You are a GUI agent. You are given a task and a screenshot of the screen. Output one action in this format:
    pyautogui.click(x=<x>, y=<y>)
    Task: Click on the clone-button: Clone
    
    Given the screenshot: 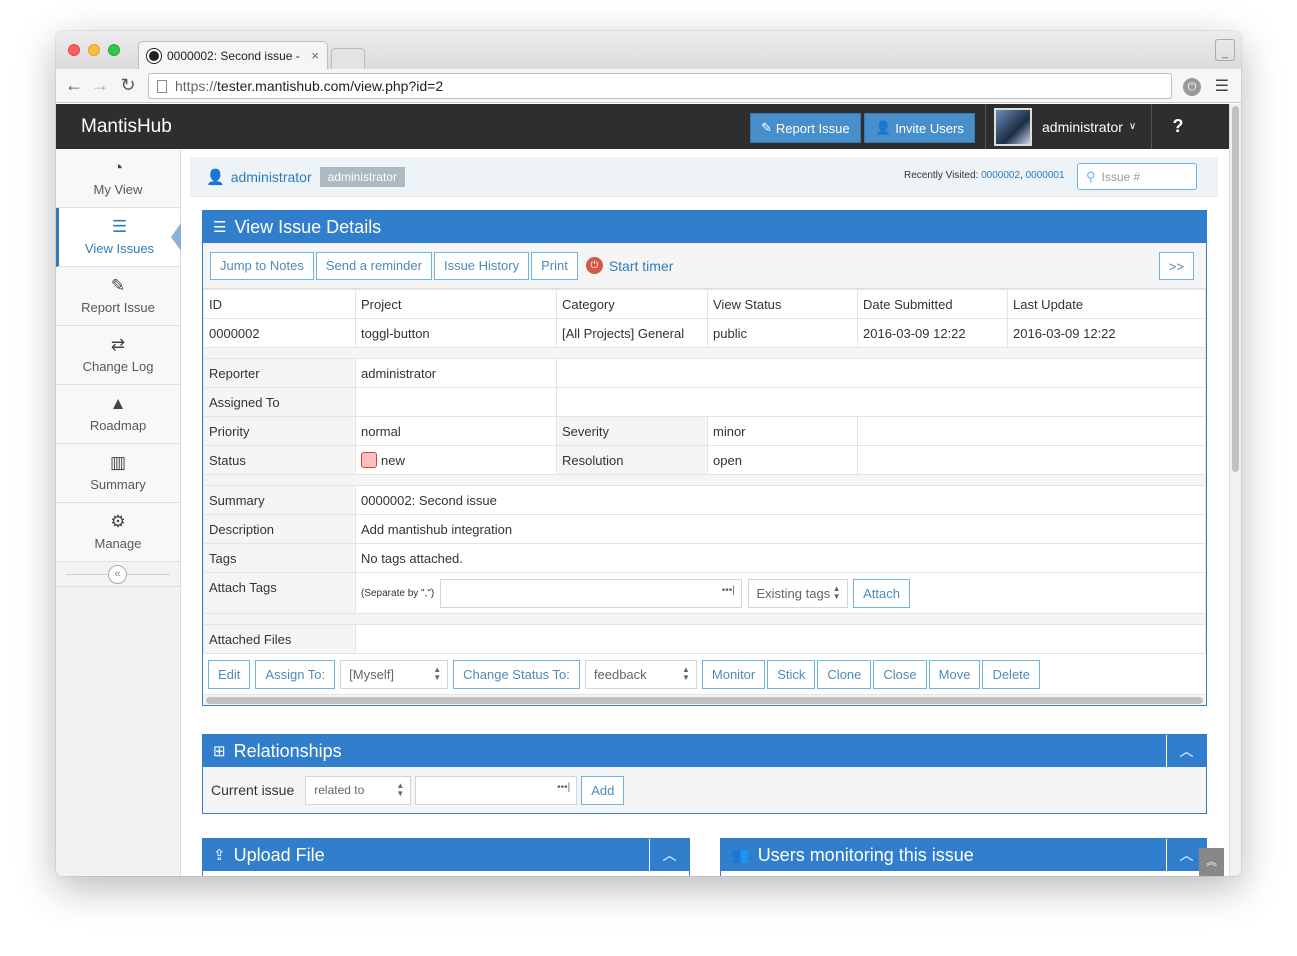 What is the action you would take?
    pyautogui.click(x=844, y=674)
    